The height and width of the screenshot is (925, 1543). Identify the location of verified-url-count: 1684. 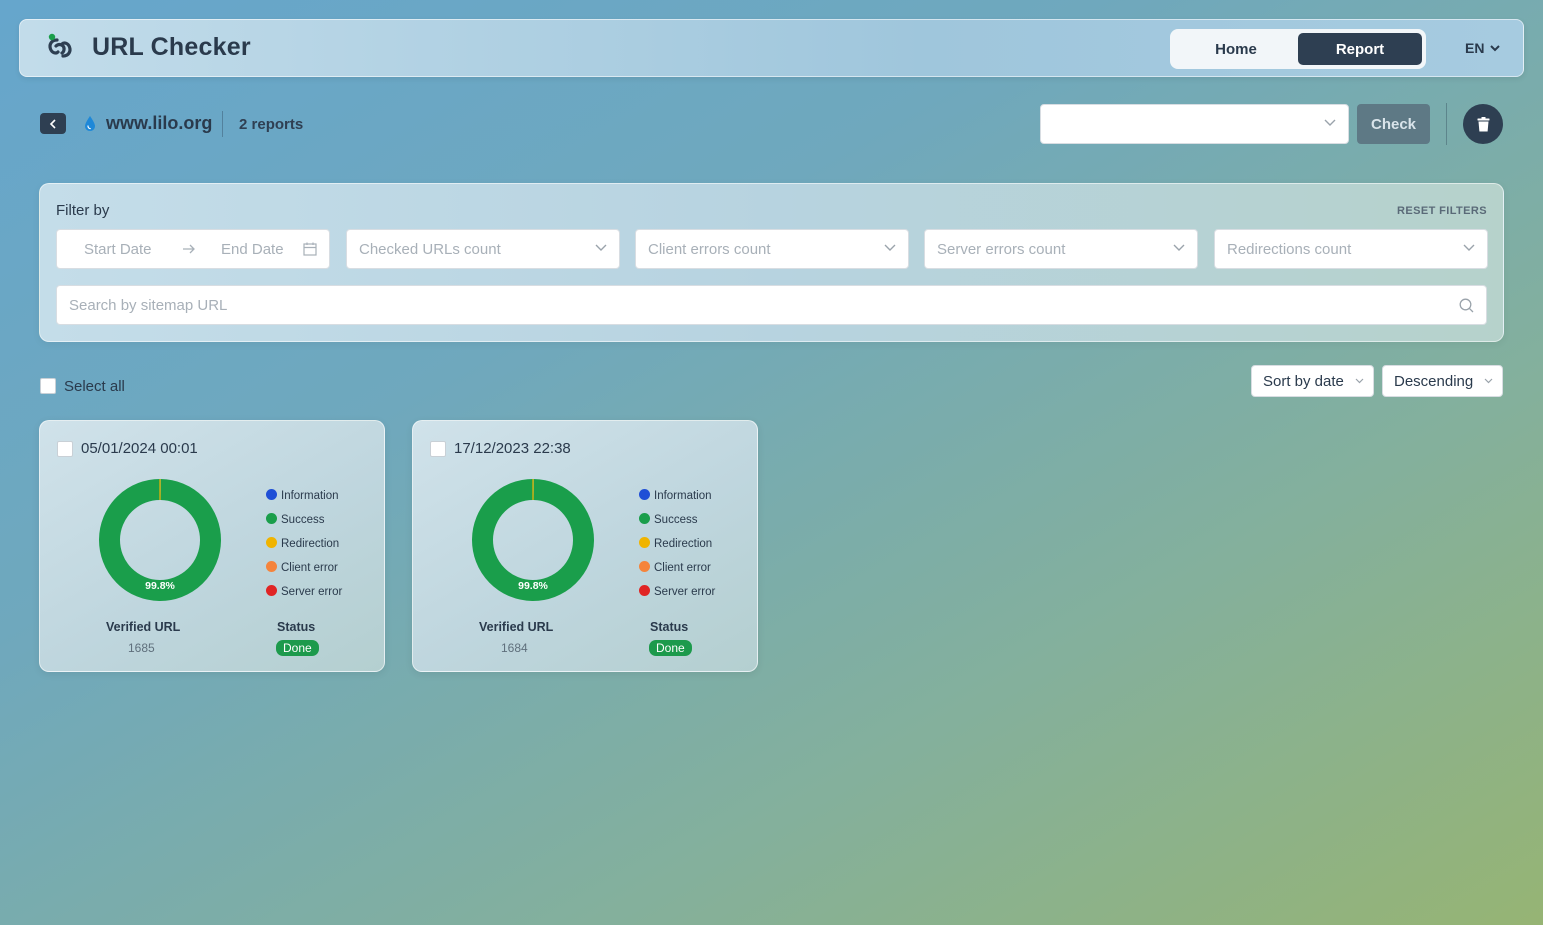
(514, 648).